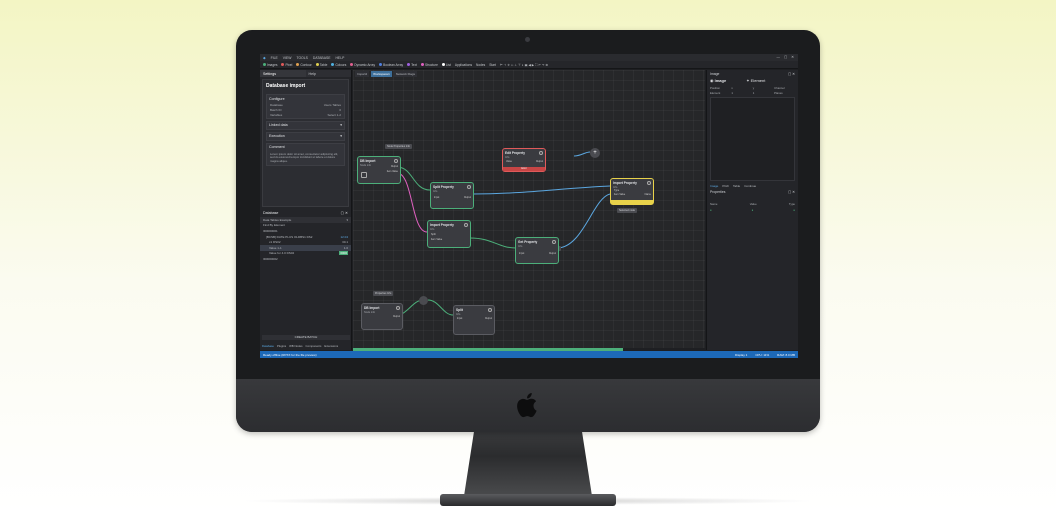 The image size is (1056, 512). I want to click on tab-image: ◉ Image, so click(718, 80).